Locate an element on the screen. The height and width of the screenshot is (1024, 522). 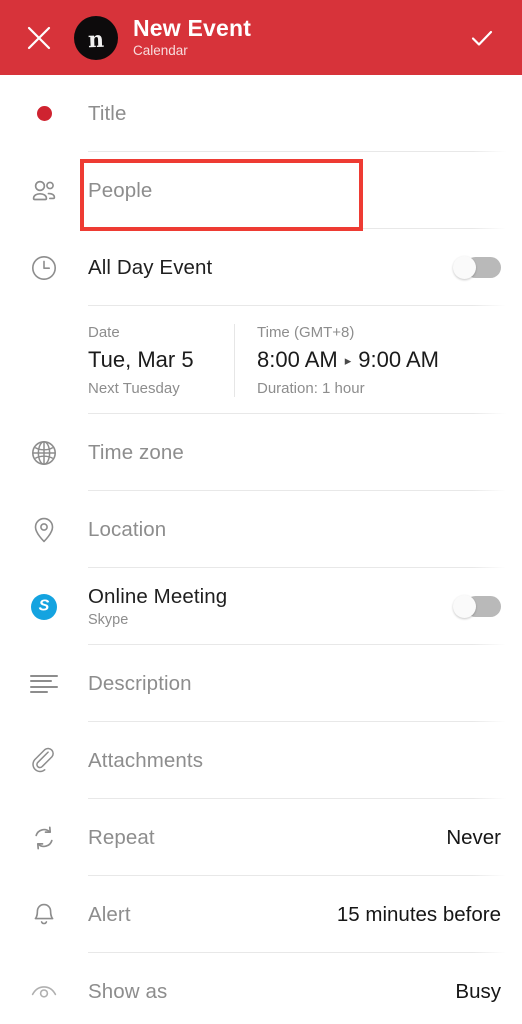
repeat-label: Repeat is located at coordinates (121, 837).